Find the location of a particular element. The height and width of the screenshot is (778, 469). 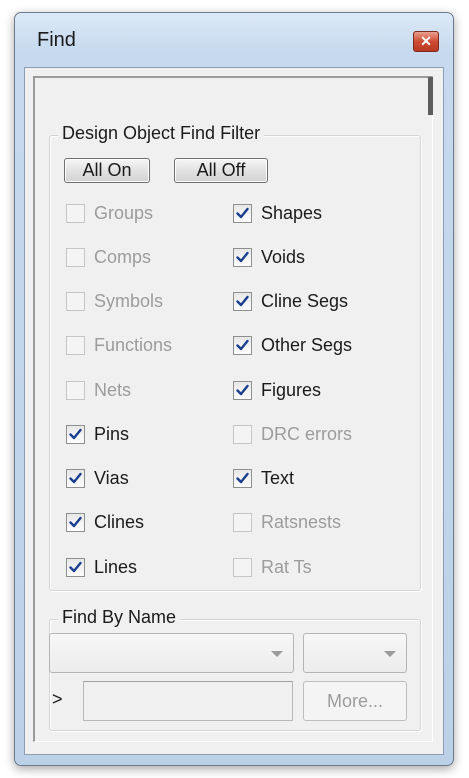

filter-checkbox-label: DRC errors is located at coordinates (307, 433).